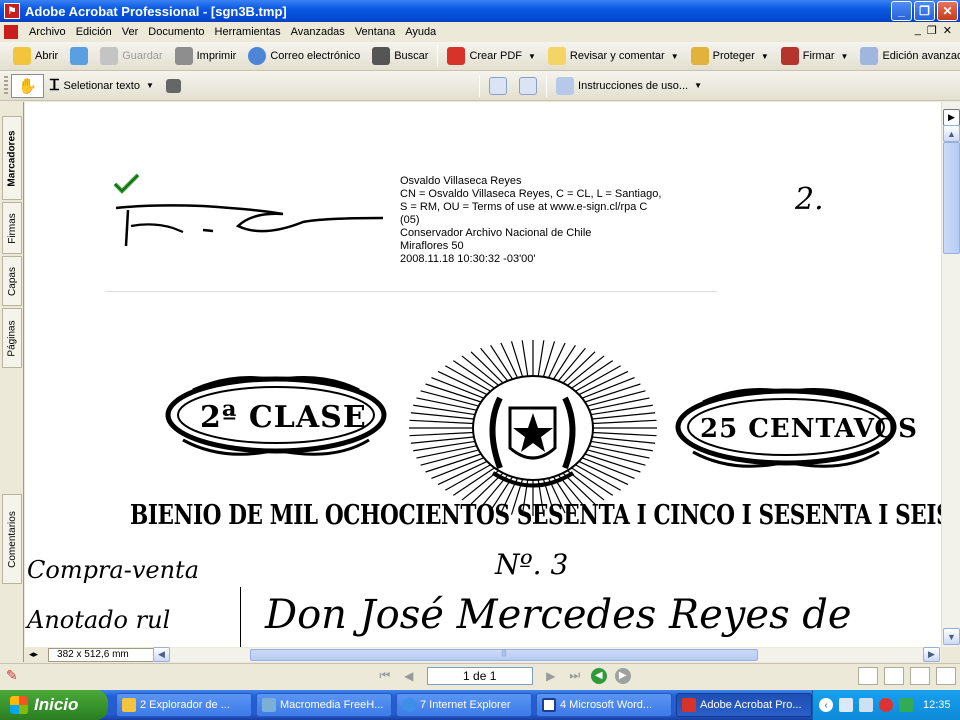 Image resolution: width=960 pixels, height=720 pixels. Describe the element at coordinates (11, 32) in the screenshot. I see `document-icon` at that location.